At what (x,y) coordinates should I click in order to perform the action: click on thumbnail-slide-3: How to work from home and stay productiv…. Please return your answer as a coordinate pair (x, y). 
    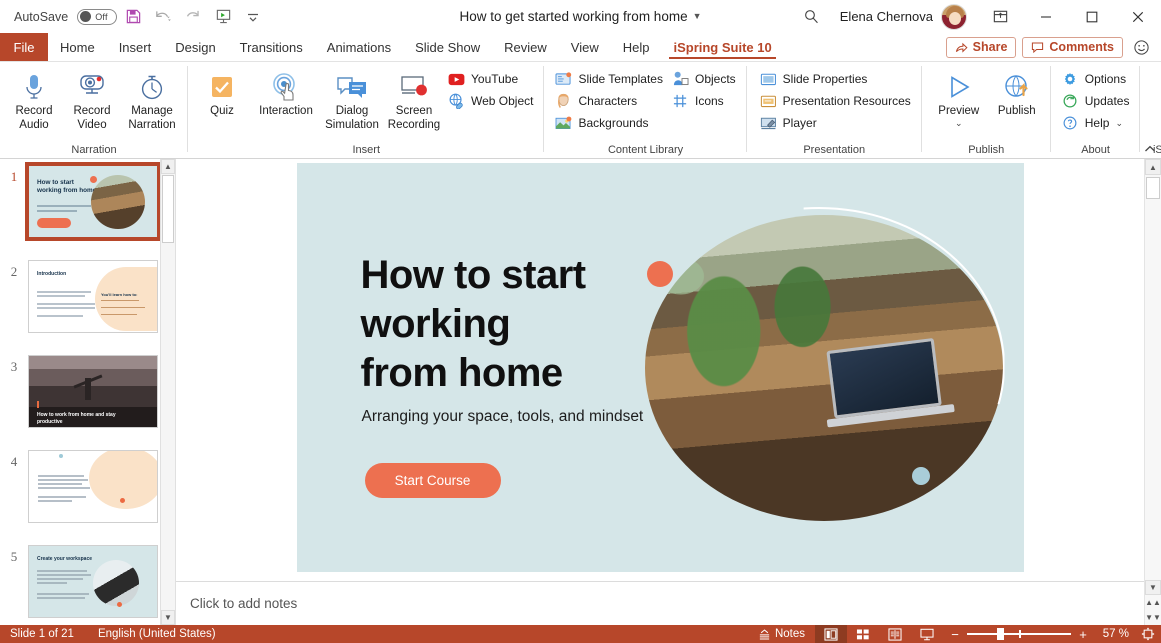
    Looking at the image, I should click on (93, 391).